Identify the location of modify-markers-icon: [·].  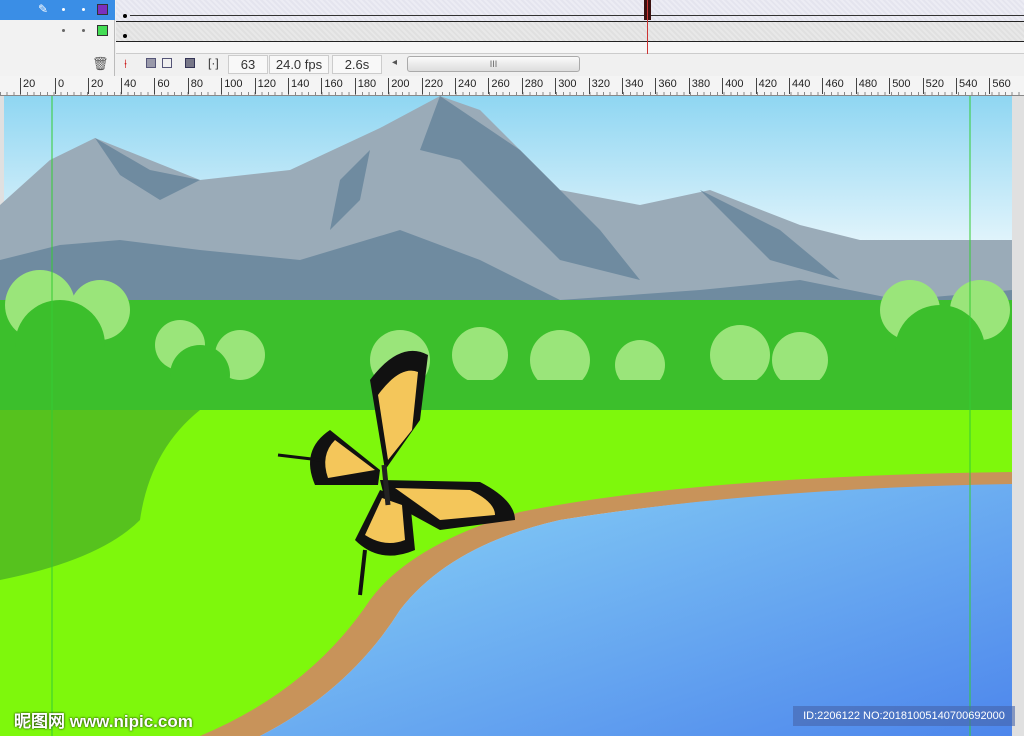
(213, 63).